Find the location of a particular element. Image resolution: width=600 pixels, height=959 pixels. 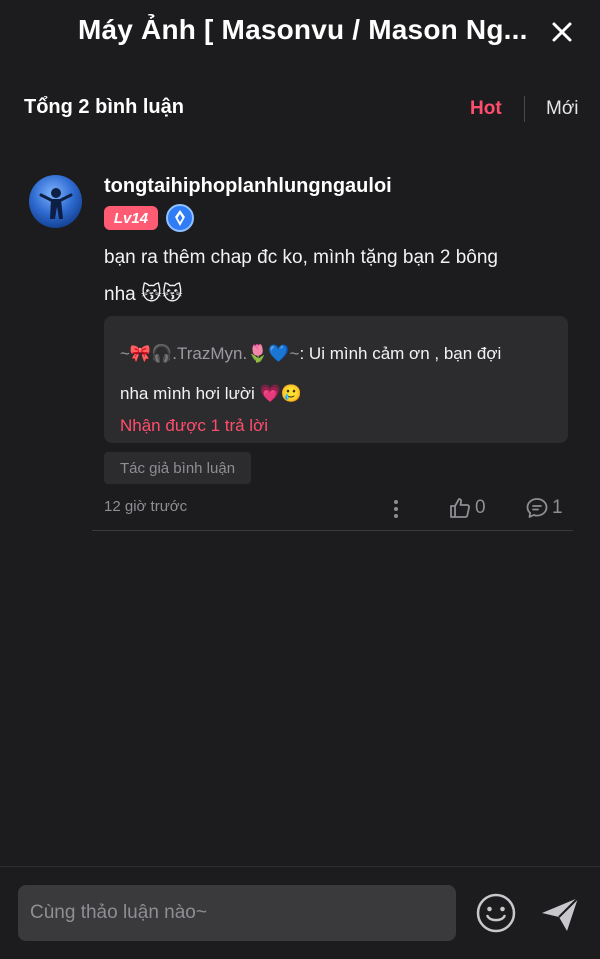

reply-button: 1 is located at coordinates (544, 508).